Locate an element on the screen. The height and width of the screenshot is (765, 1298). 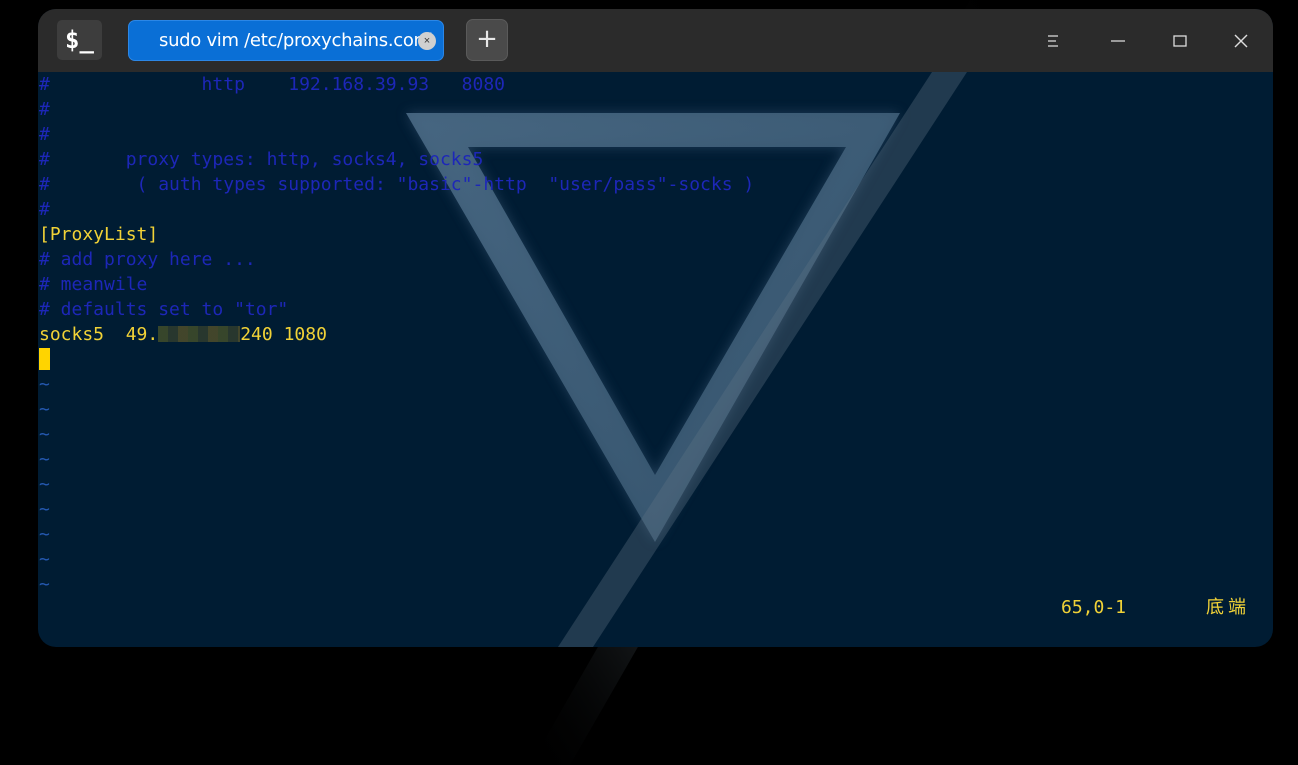
proxylist-section-header: [ProxyList] is located at coordinates (99, 234).